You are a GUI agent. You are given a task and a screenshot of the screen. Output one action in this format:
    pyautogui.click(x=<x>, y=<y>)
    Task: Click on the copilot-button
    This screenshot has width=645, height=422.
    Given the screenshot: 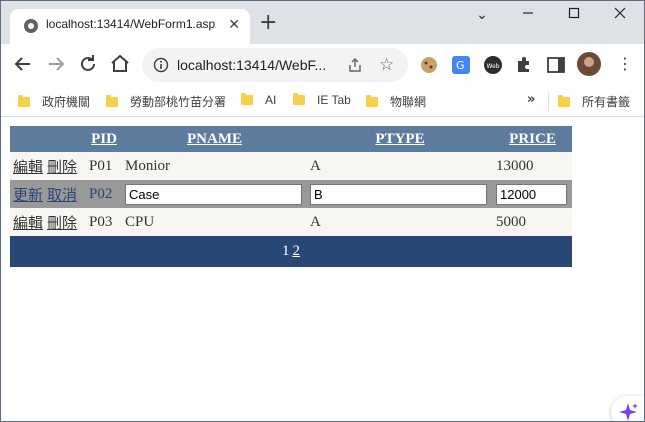 What is the action you would take?
    pyautogui.click(x=627, y=408)
    